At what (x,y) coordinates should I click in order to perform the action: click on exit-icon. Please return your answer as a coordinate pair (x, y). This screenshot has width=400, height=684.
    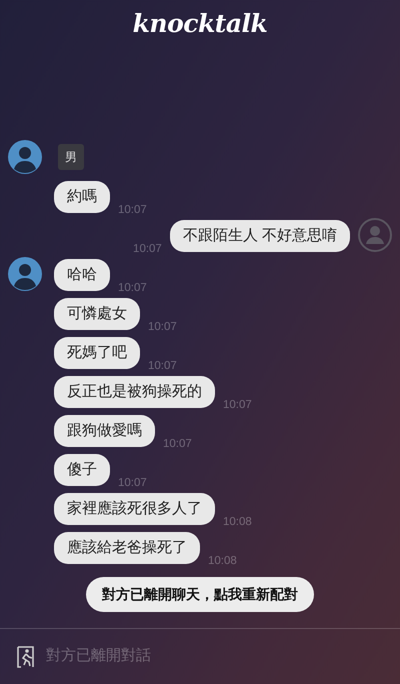
    Looking at the image, I should click on (26, 657).